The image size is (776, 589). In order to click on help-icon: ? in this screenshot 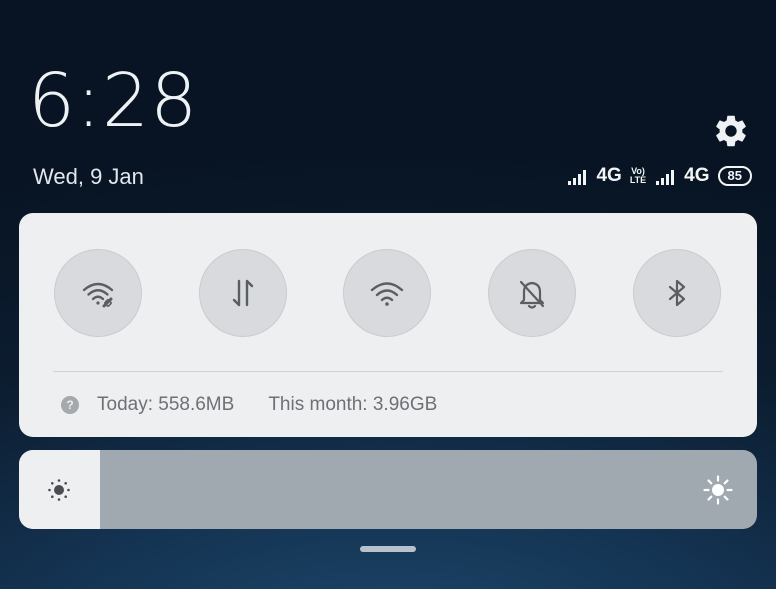, I will do `click(70, 405)`.